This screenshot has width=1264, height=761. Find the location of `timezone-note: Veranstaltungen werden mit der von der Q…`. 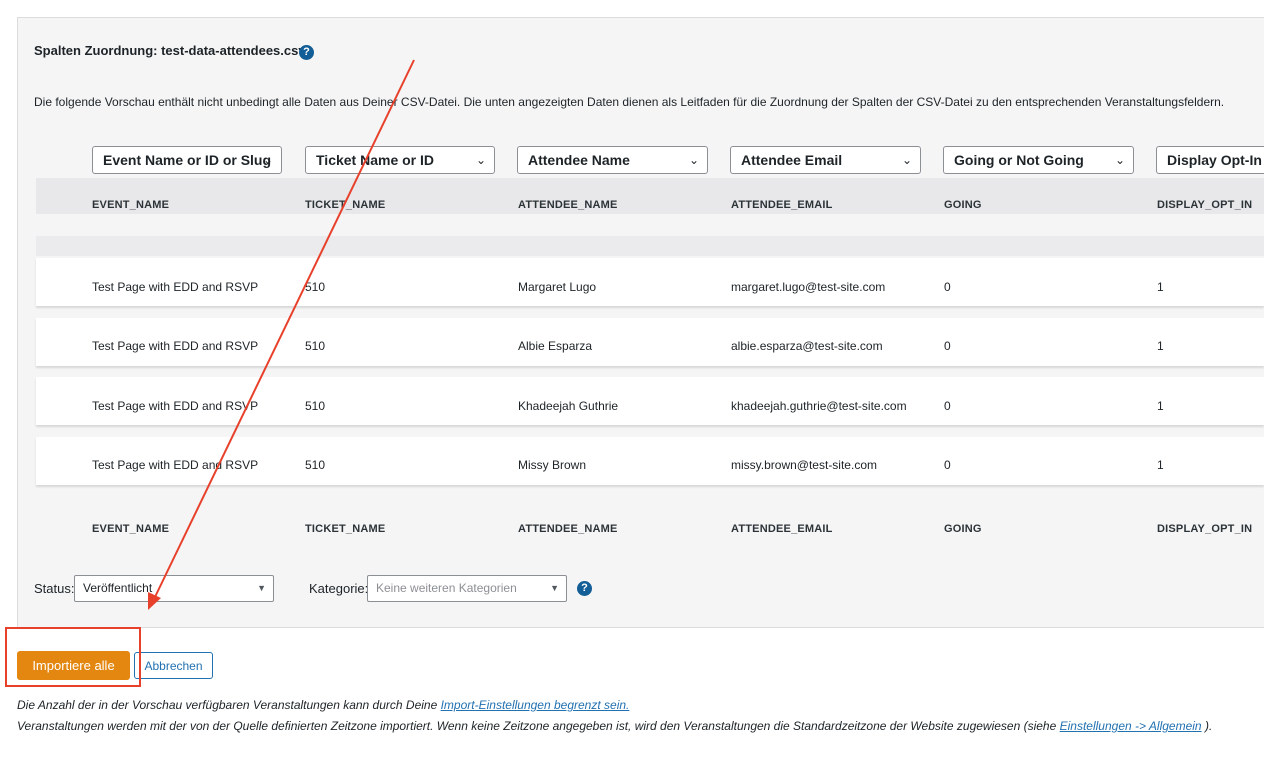

timezone-note: Veranstaltungen werden mit der von der Q… is located at coordinates (615, 726).